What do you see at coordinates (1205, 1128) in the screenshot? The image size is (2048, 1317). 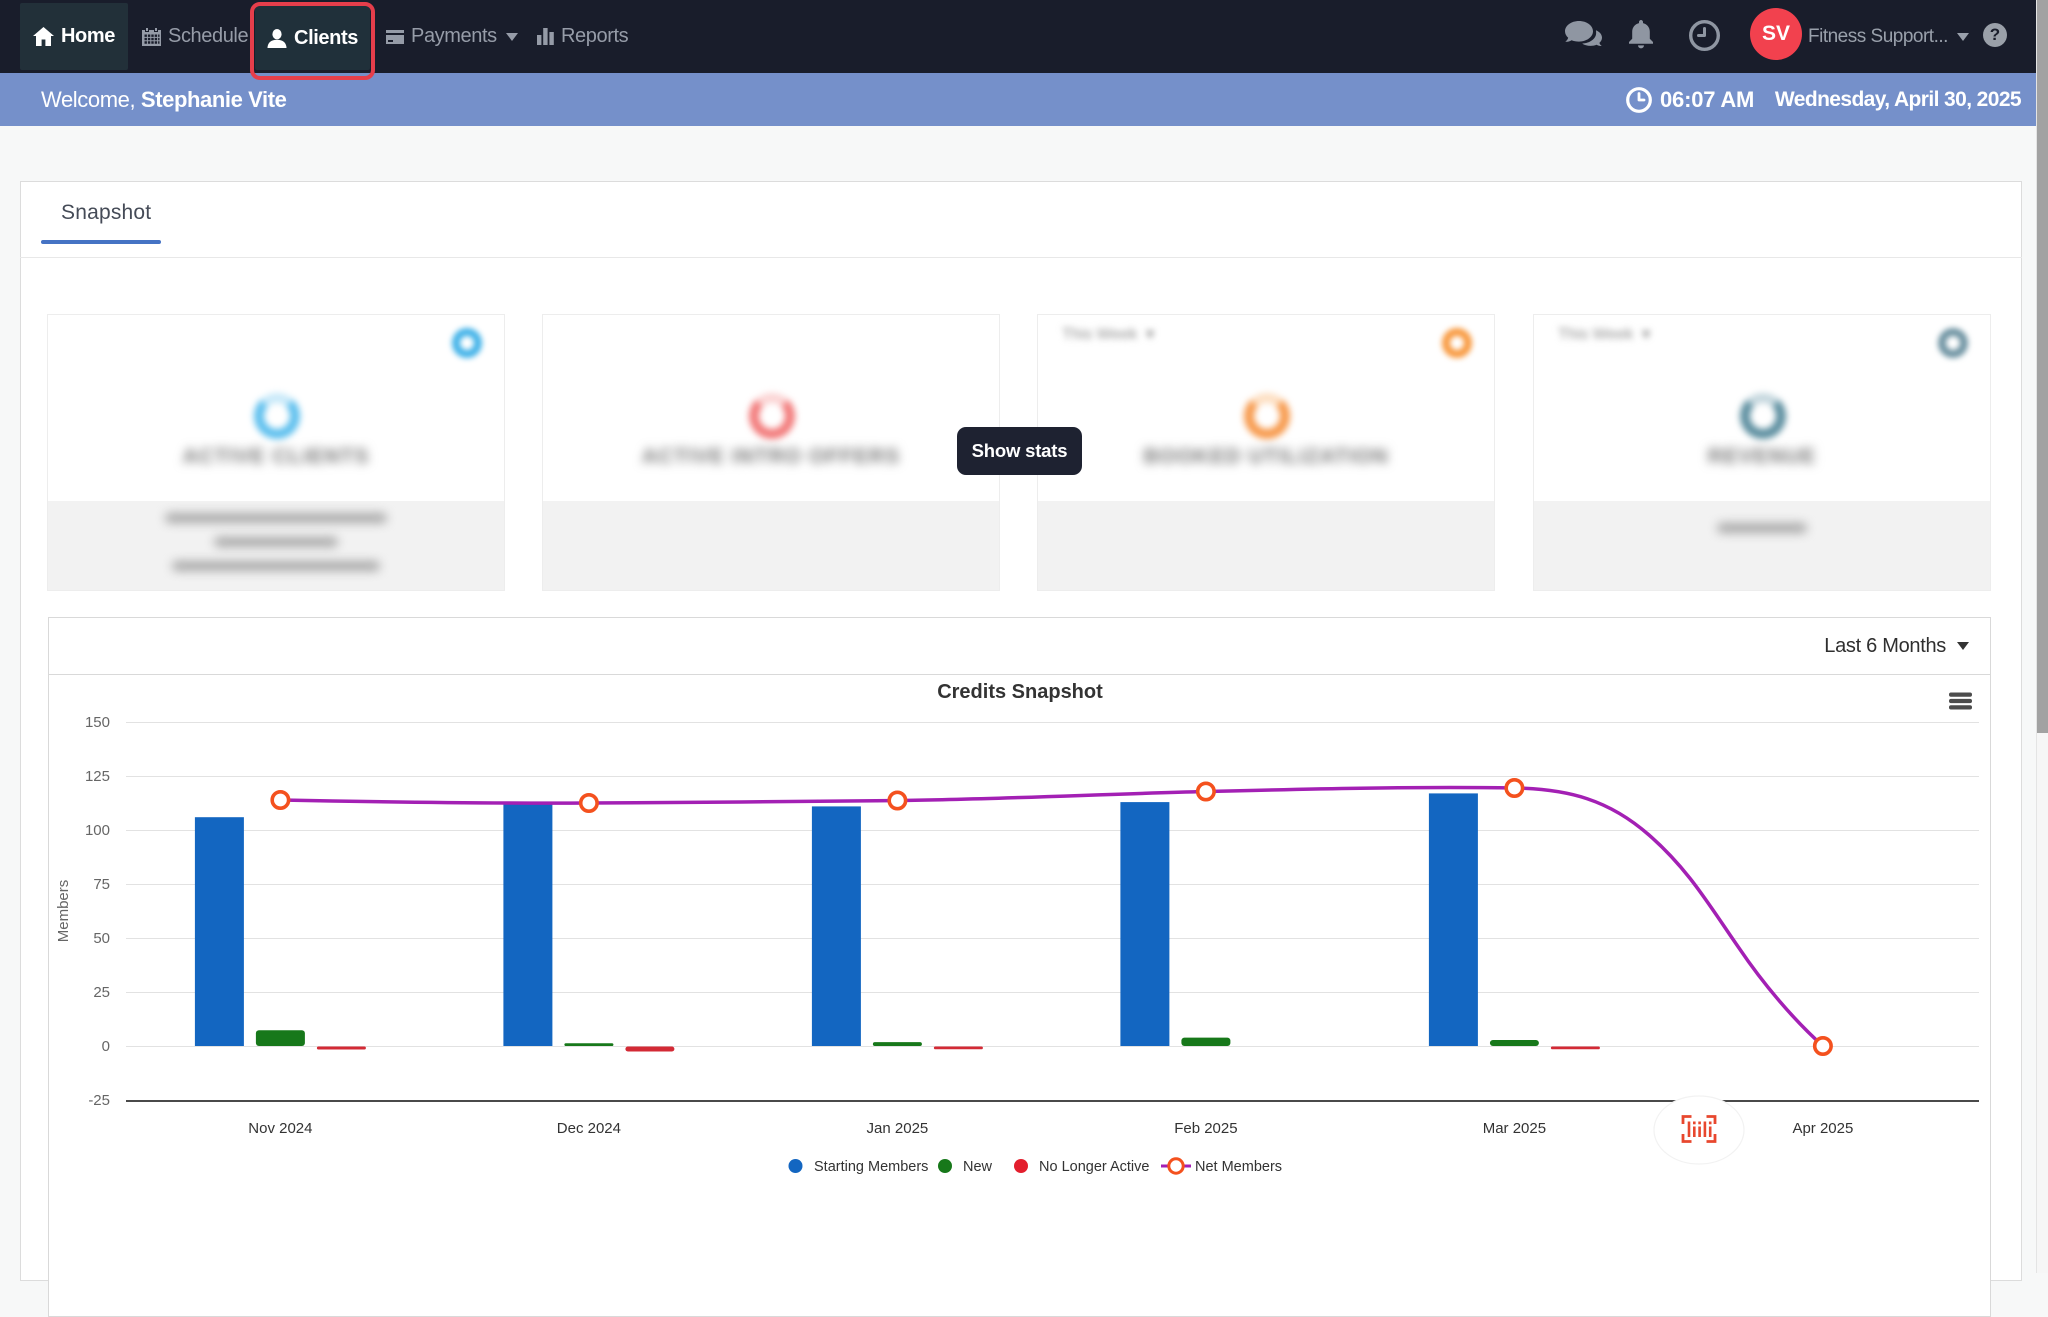 I see `svg-text: Feb 2025` at bounding box center [1205, 1128].